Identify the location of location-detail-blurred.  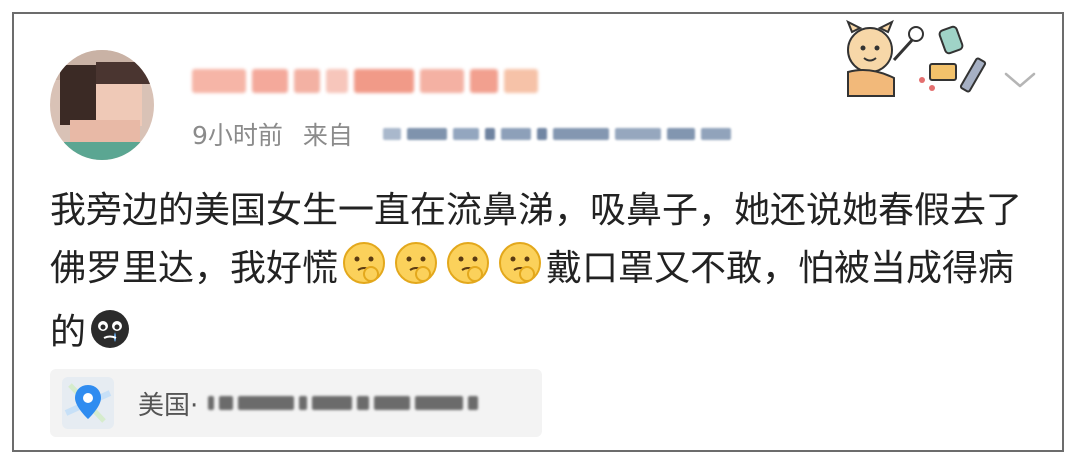
(343, 403).